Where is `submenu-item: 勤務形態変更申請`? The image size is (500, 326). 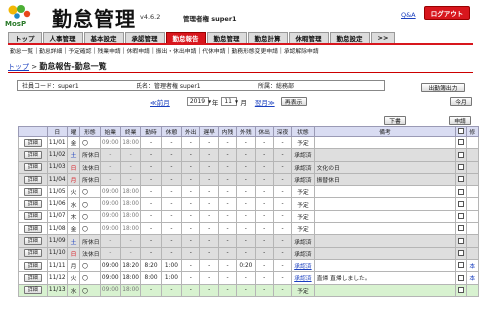 submenu-item: 勤務形態変更申請 is located at coordinates (254, 50).